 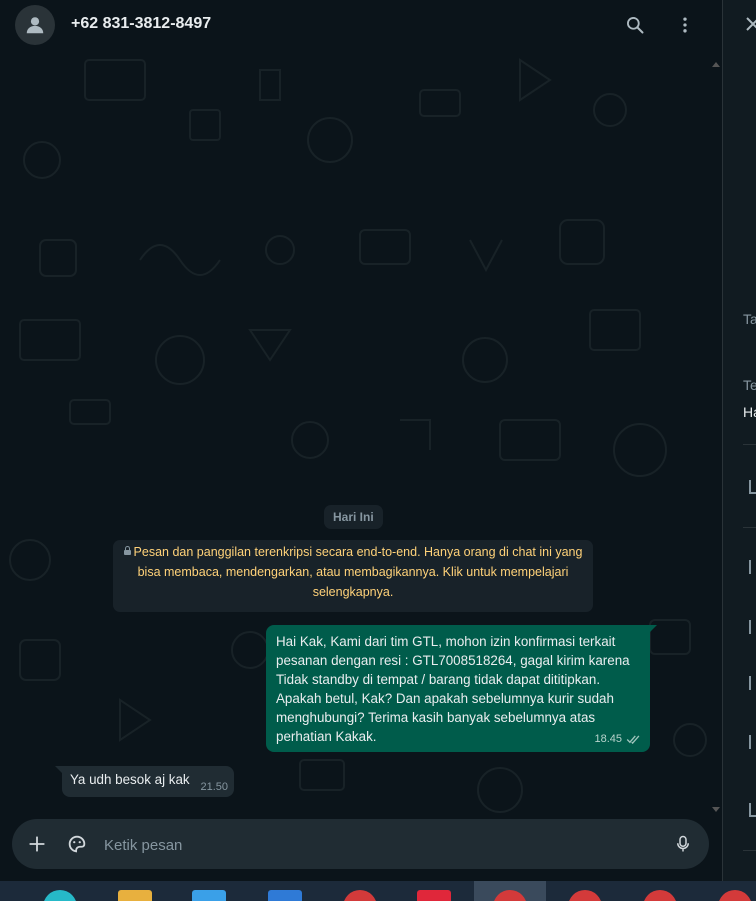 I want to click on voice-message-button, so click(x=683, y=844).